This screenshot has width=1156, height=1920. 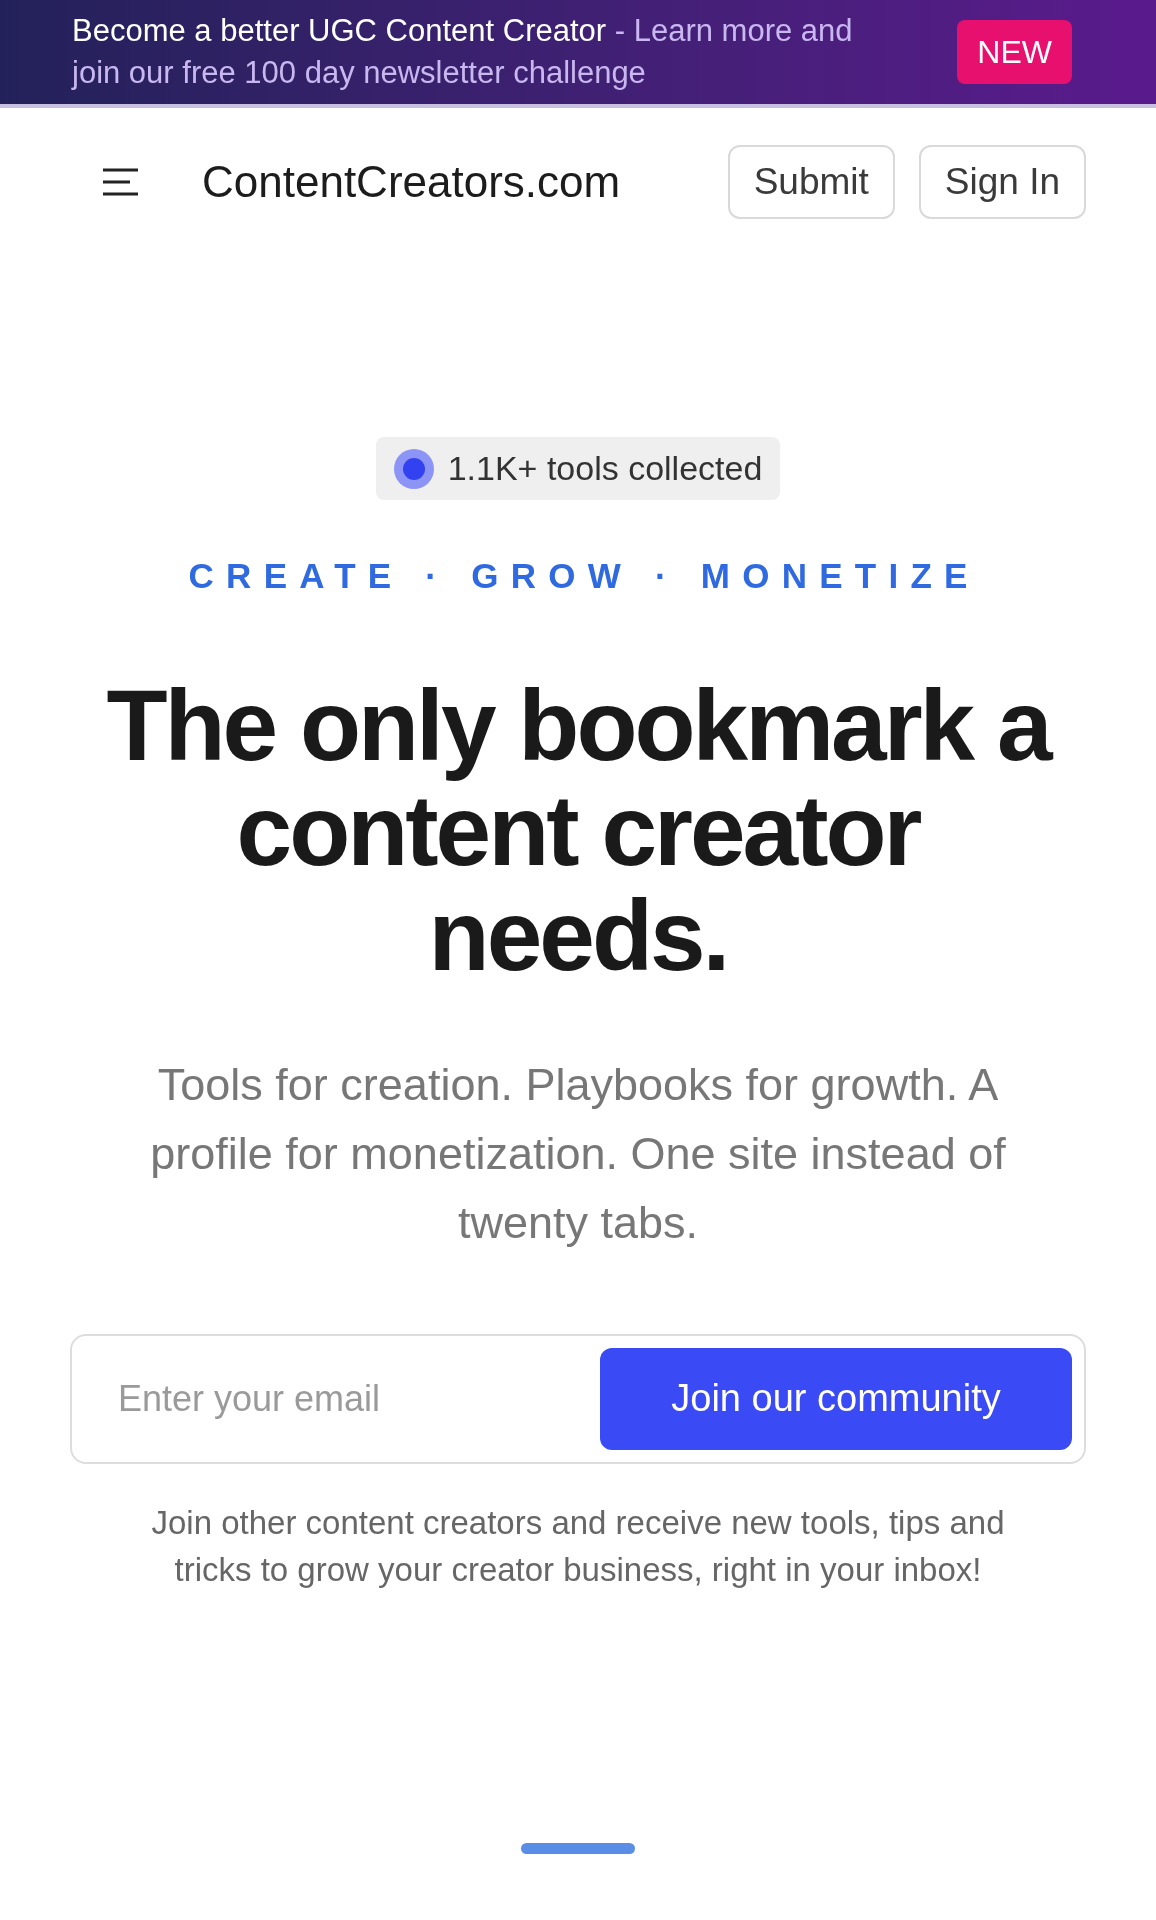 I want to click on hero-heading: The only bookmark a content creator needs., so click(x=578, y=830).